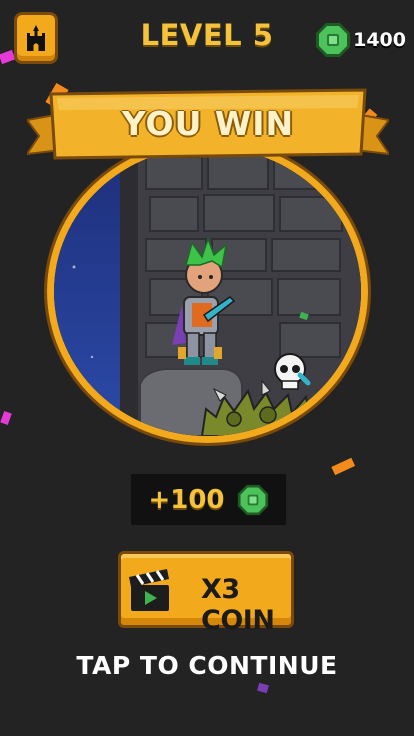 The image size is (414, 736). I want to click on you-win-banner: YOU WIN, so click(208, 124).